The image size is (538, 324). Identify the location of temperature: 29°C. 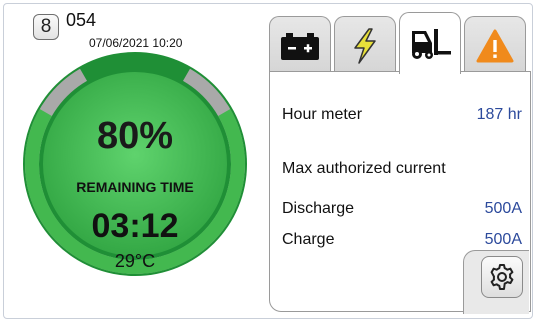
(135, 261).